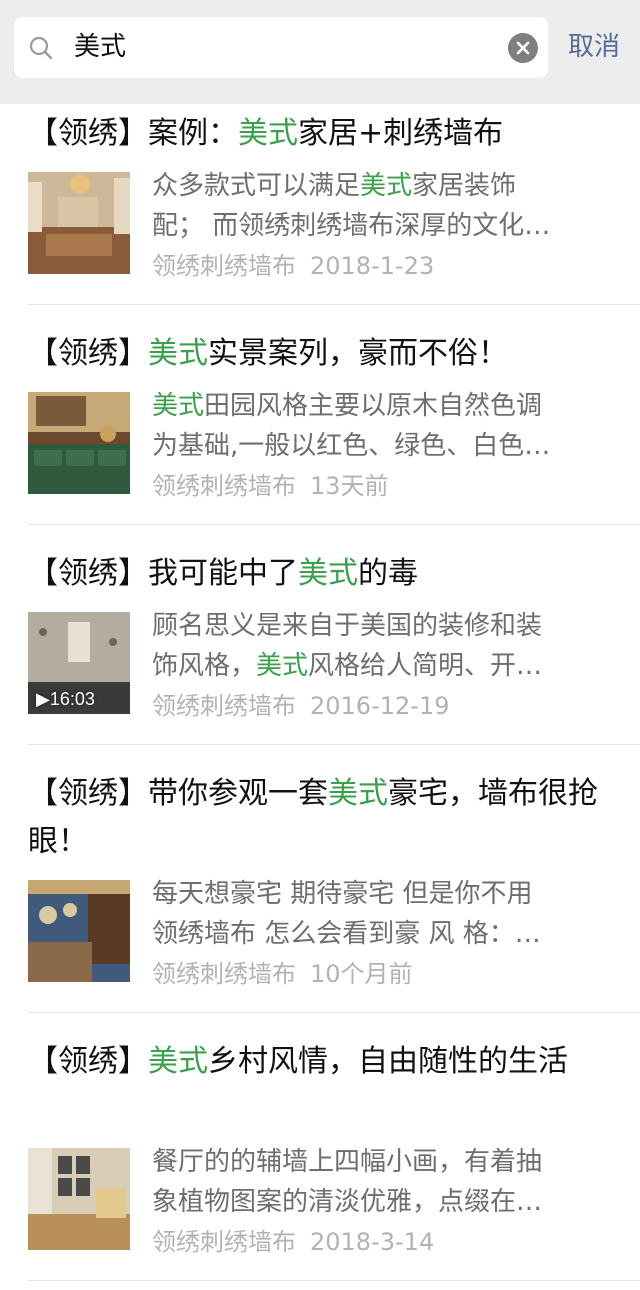 The image size is (640, 1290). Describe the element at coordinates (349, 486) in the screenshot. I see `publish-date: 13天前` at that location.